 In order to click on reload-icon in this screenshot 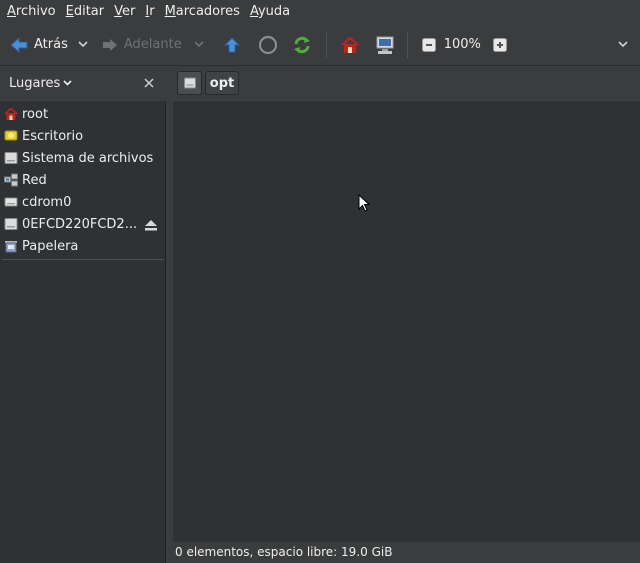, I will do `click(302, 45)`.